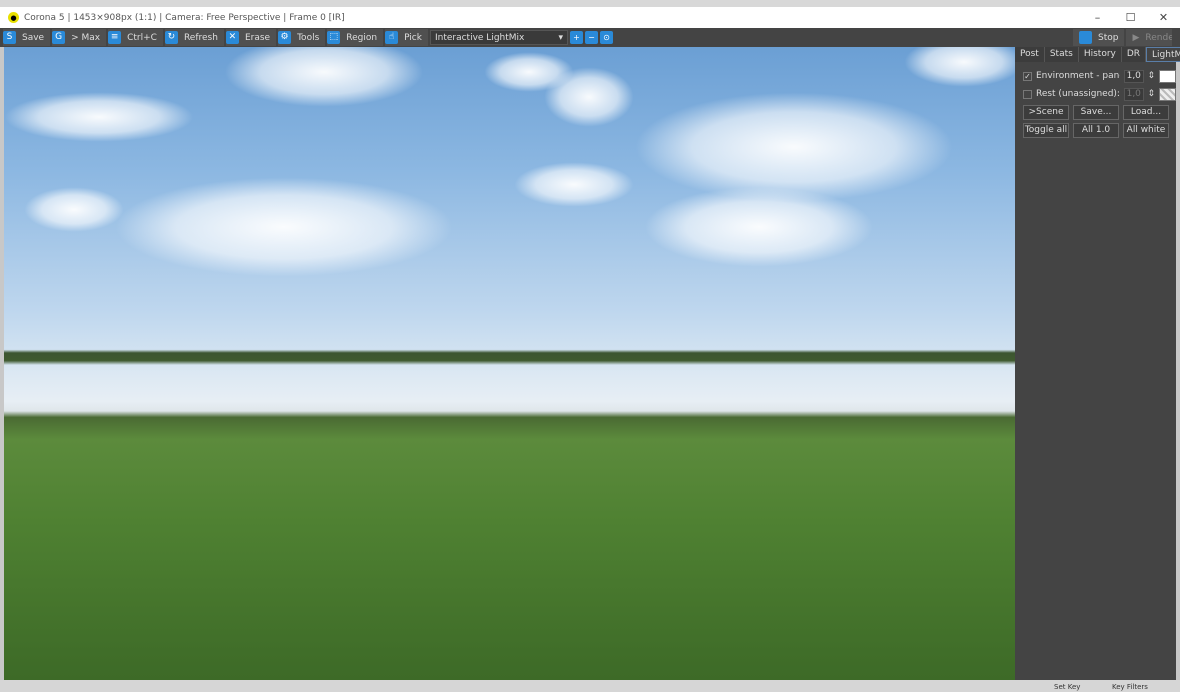 This screenshot has width=1180, height=692. Describe the element at coordinates (479, 37) in the screenshot. I see `display-mode-value: Interactive LightMix` at that location.